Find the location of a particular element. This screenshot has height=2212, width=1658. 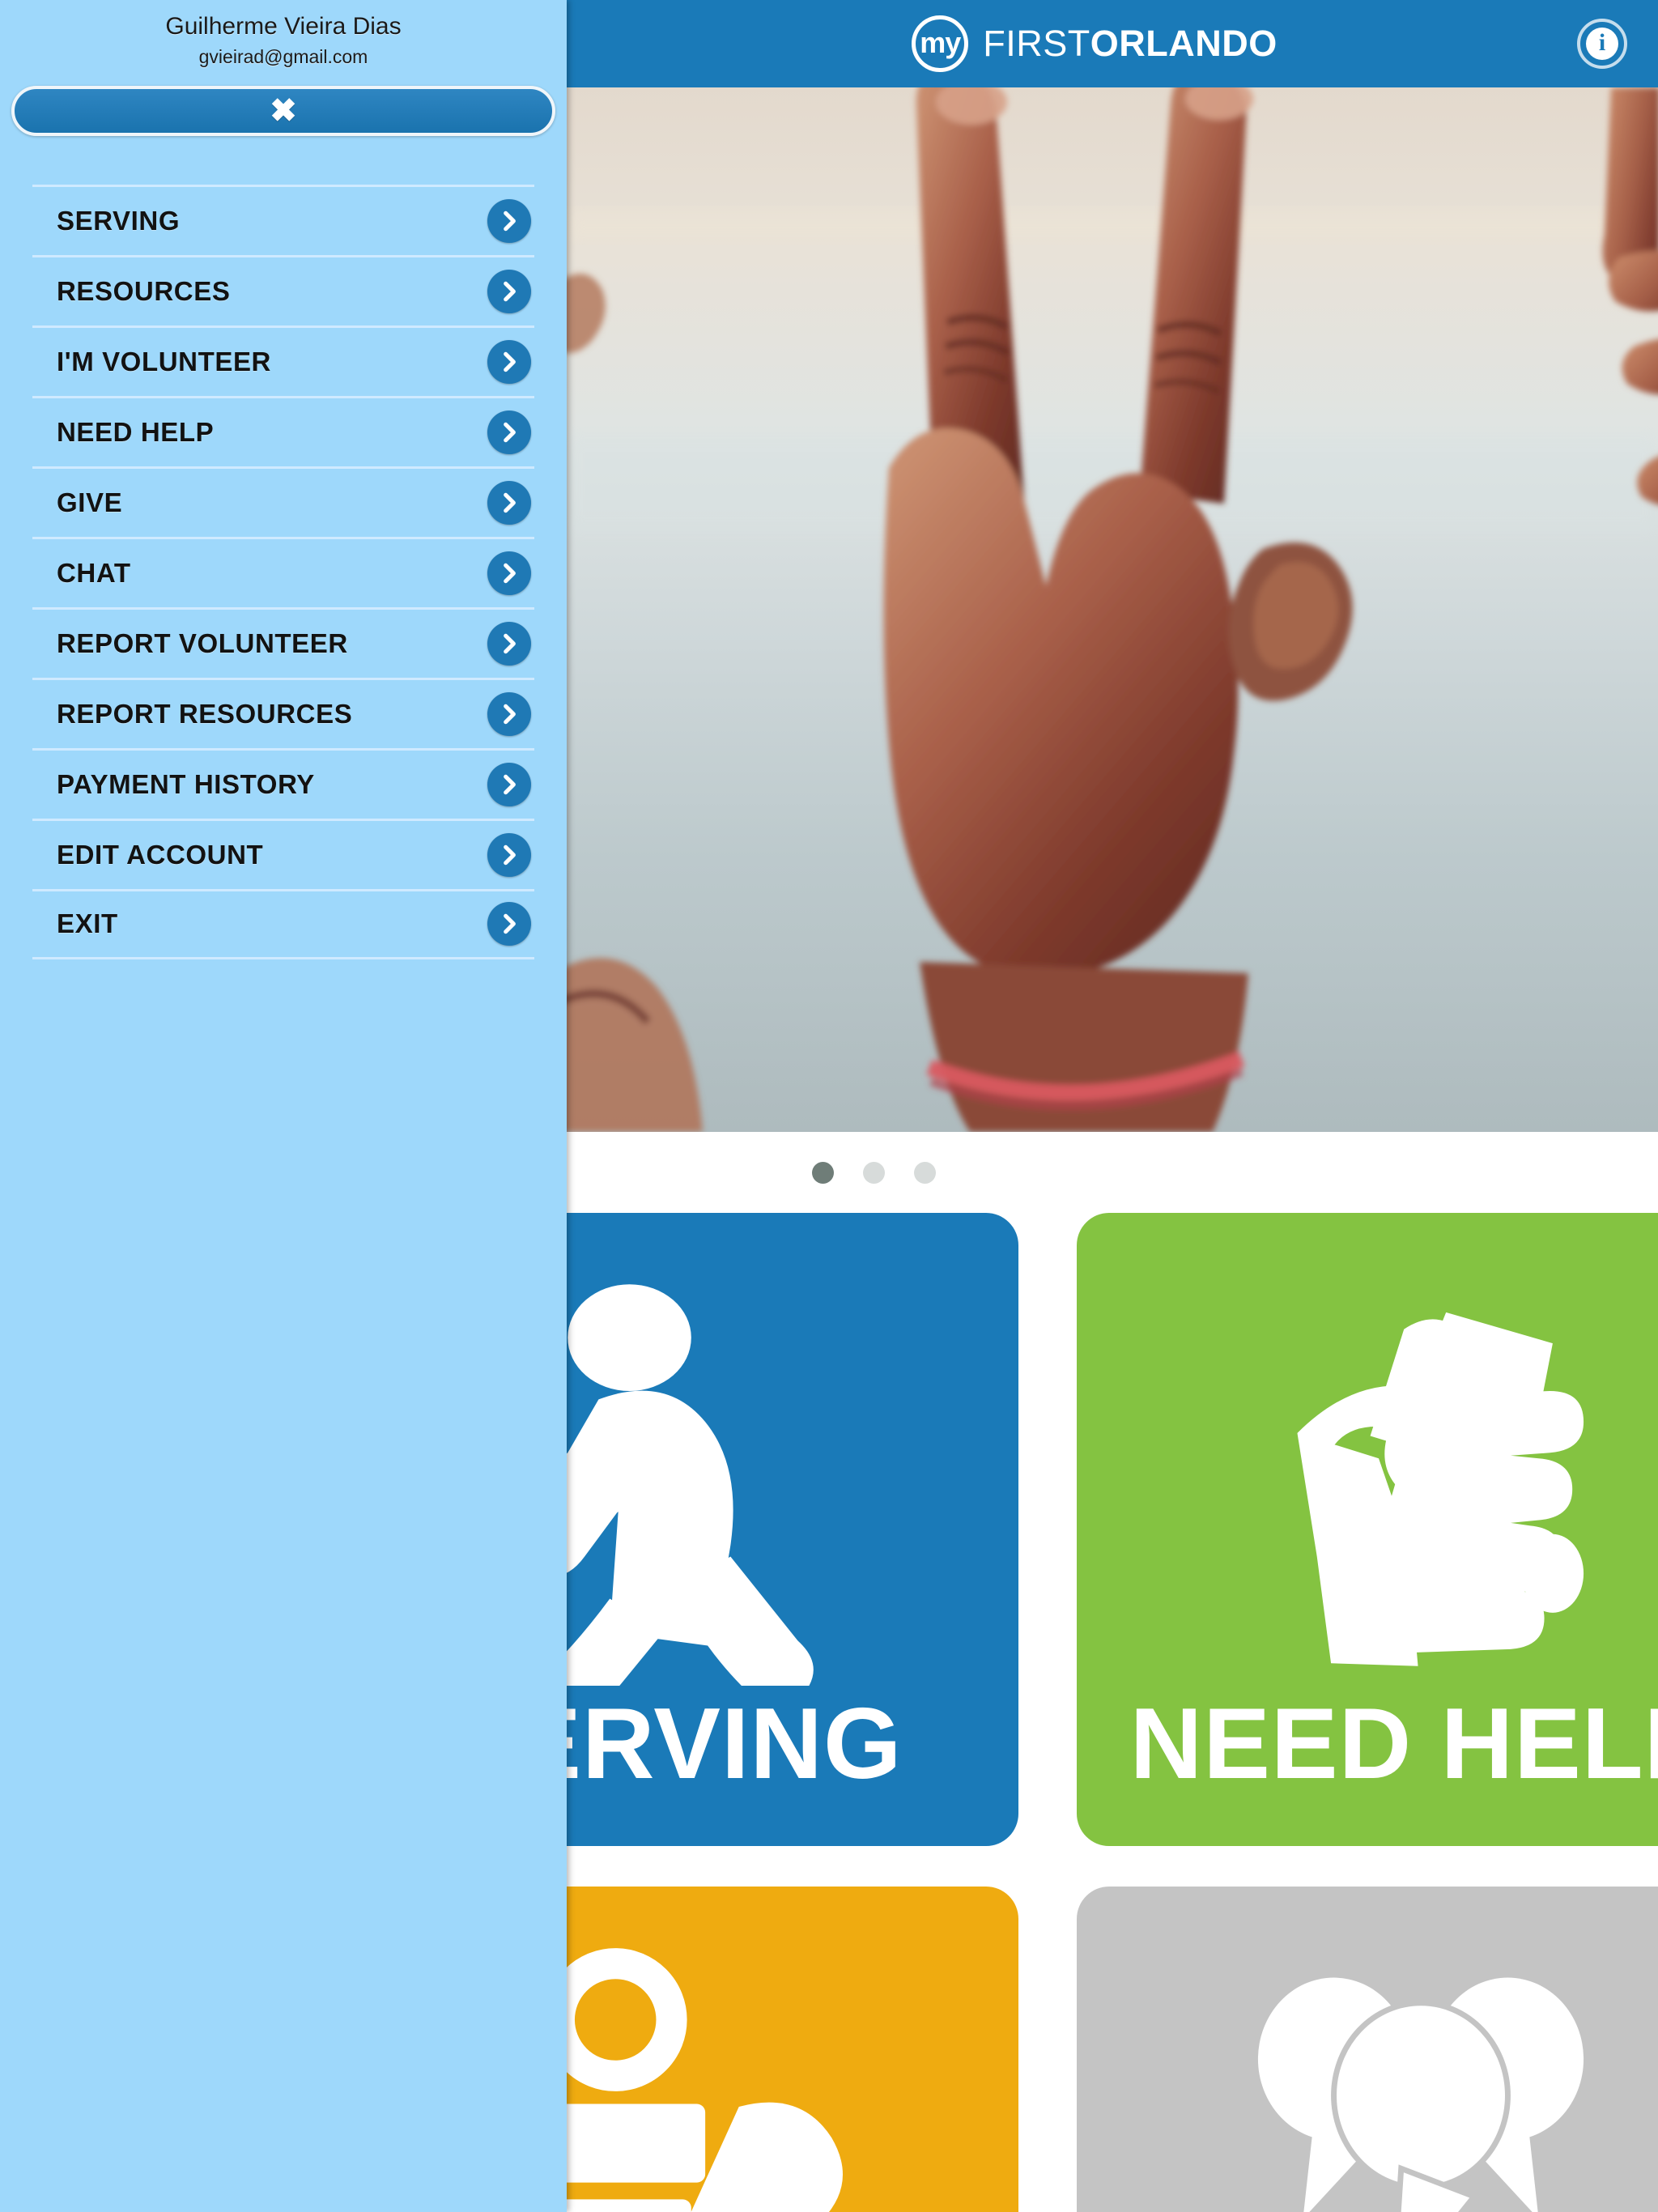

menu-item-label: SERVING is located at coordinates (119, 221).